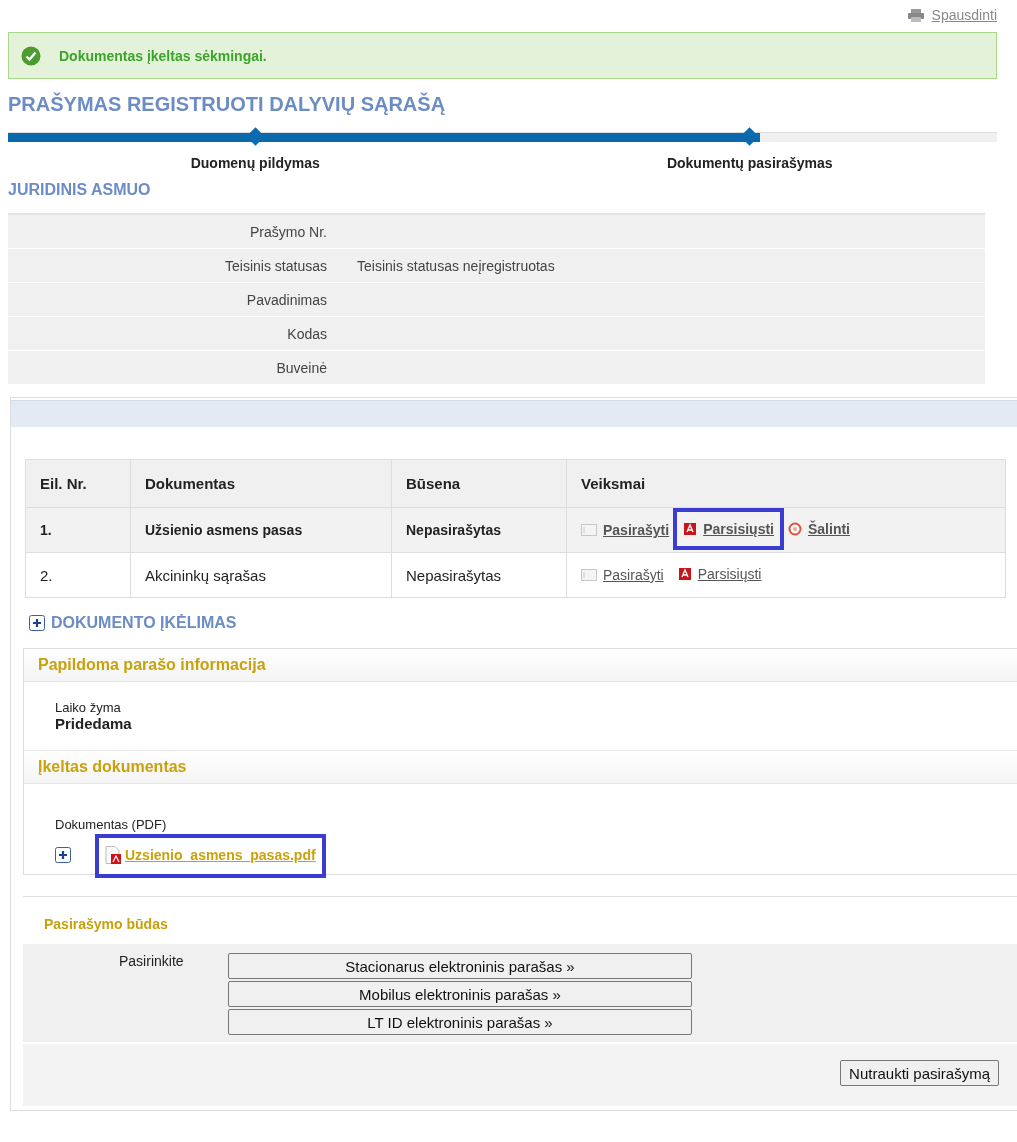  What do you see at coordinates (460, 1022) in the screenshot?
I see `signing-method-button: LT ID elektroninis parašas »` at bounding box center [460, 1022].